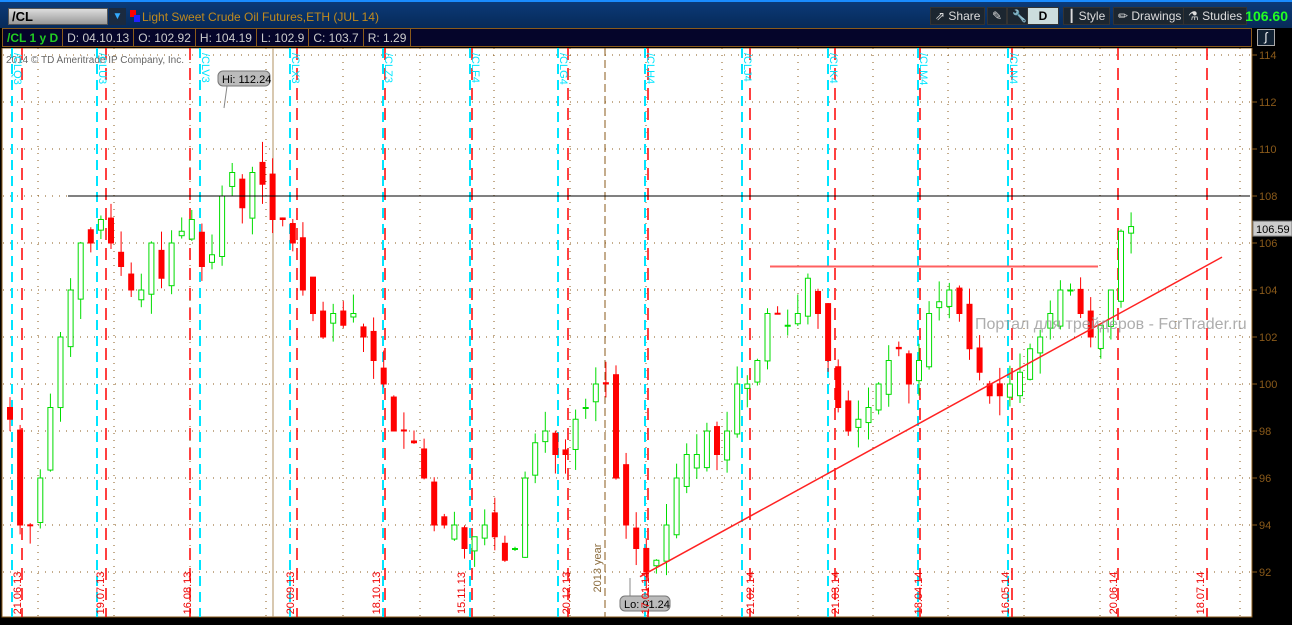  I want to click on date-label: 20.09.13, so click(291, 593).